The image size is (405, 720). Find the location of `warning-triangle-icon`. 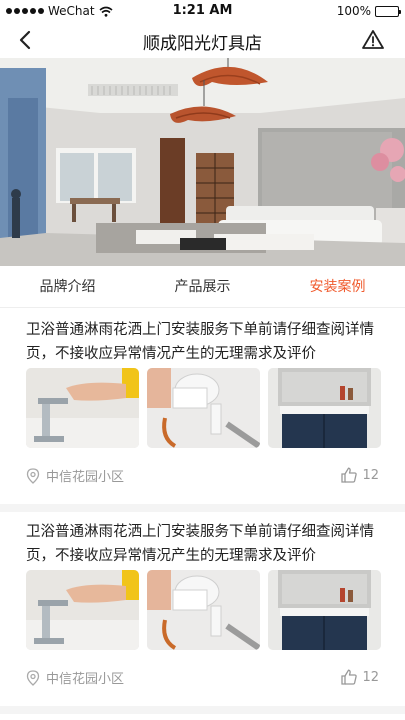

warning-triangle-icon is located at coordinates (373, 40).